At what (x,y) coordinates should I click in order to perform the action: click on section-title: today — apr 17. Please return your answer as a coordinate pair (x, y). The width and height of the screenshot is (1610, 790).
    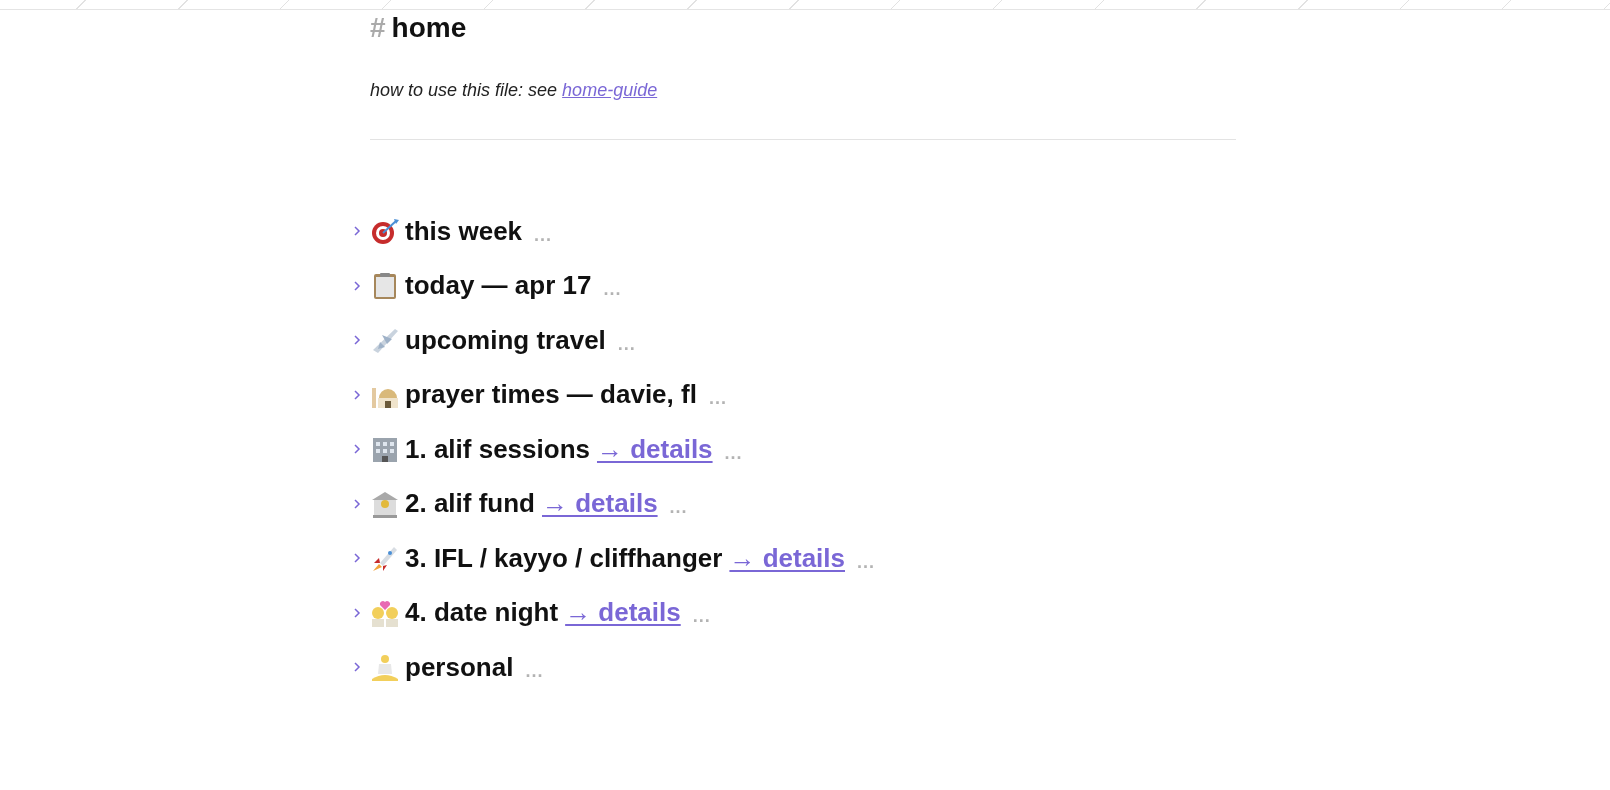
    Looking at the image, I should click on (498, 286).